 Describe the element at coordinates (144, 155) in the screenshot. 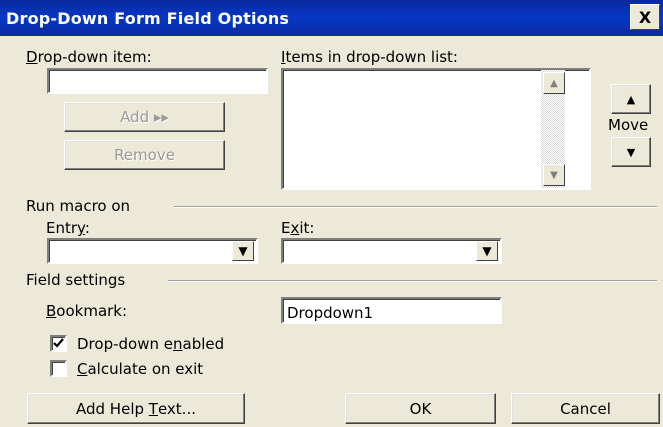

I see `remove-button: Remove` at that location.